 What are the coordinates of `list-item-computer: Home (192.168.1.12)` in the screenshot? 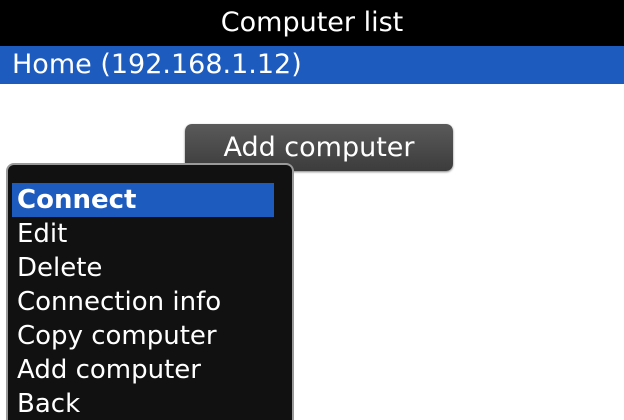 It's located at (312, 65).